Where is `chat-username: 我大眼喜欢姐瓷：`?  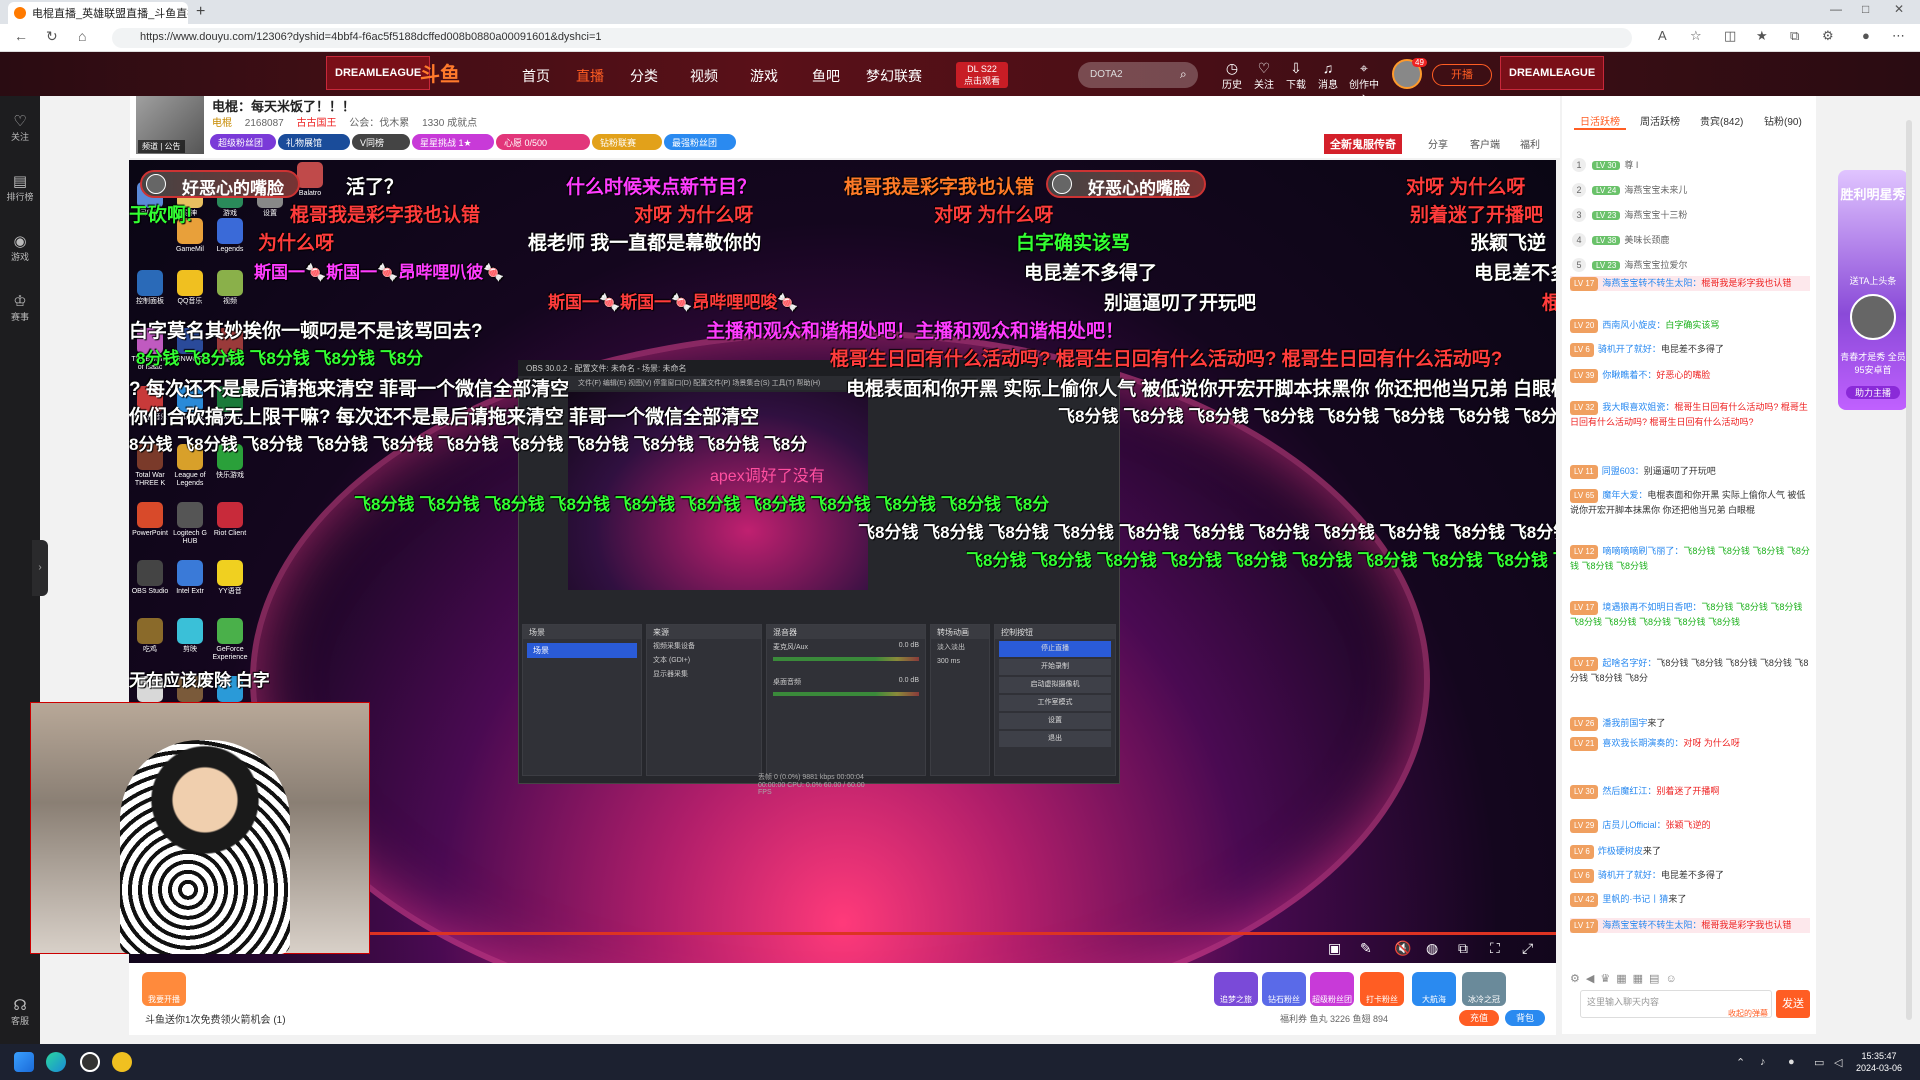 chat-username: 我大眼喜欢姐瓷： is located at coordinates (1638, 407).